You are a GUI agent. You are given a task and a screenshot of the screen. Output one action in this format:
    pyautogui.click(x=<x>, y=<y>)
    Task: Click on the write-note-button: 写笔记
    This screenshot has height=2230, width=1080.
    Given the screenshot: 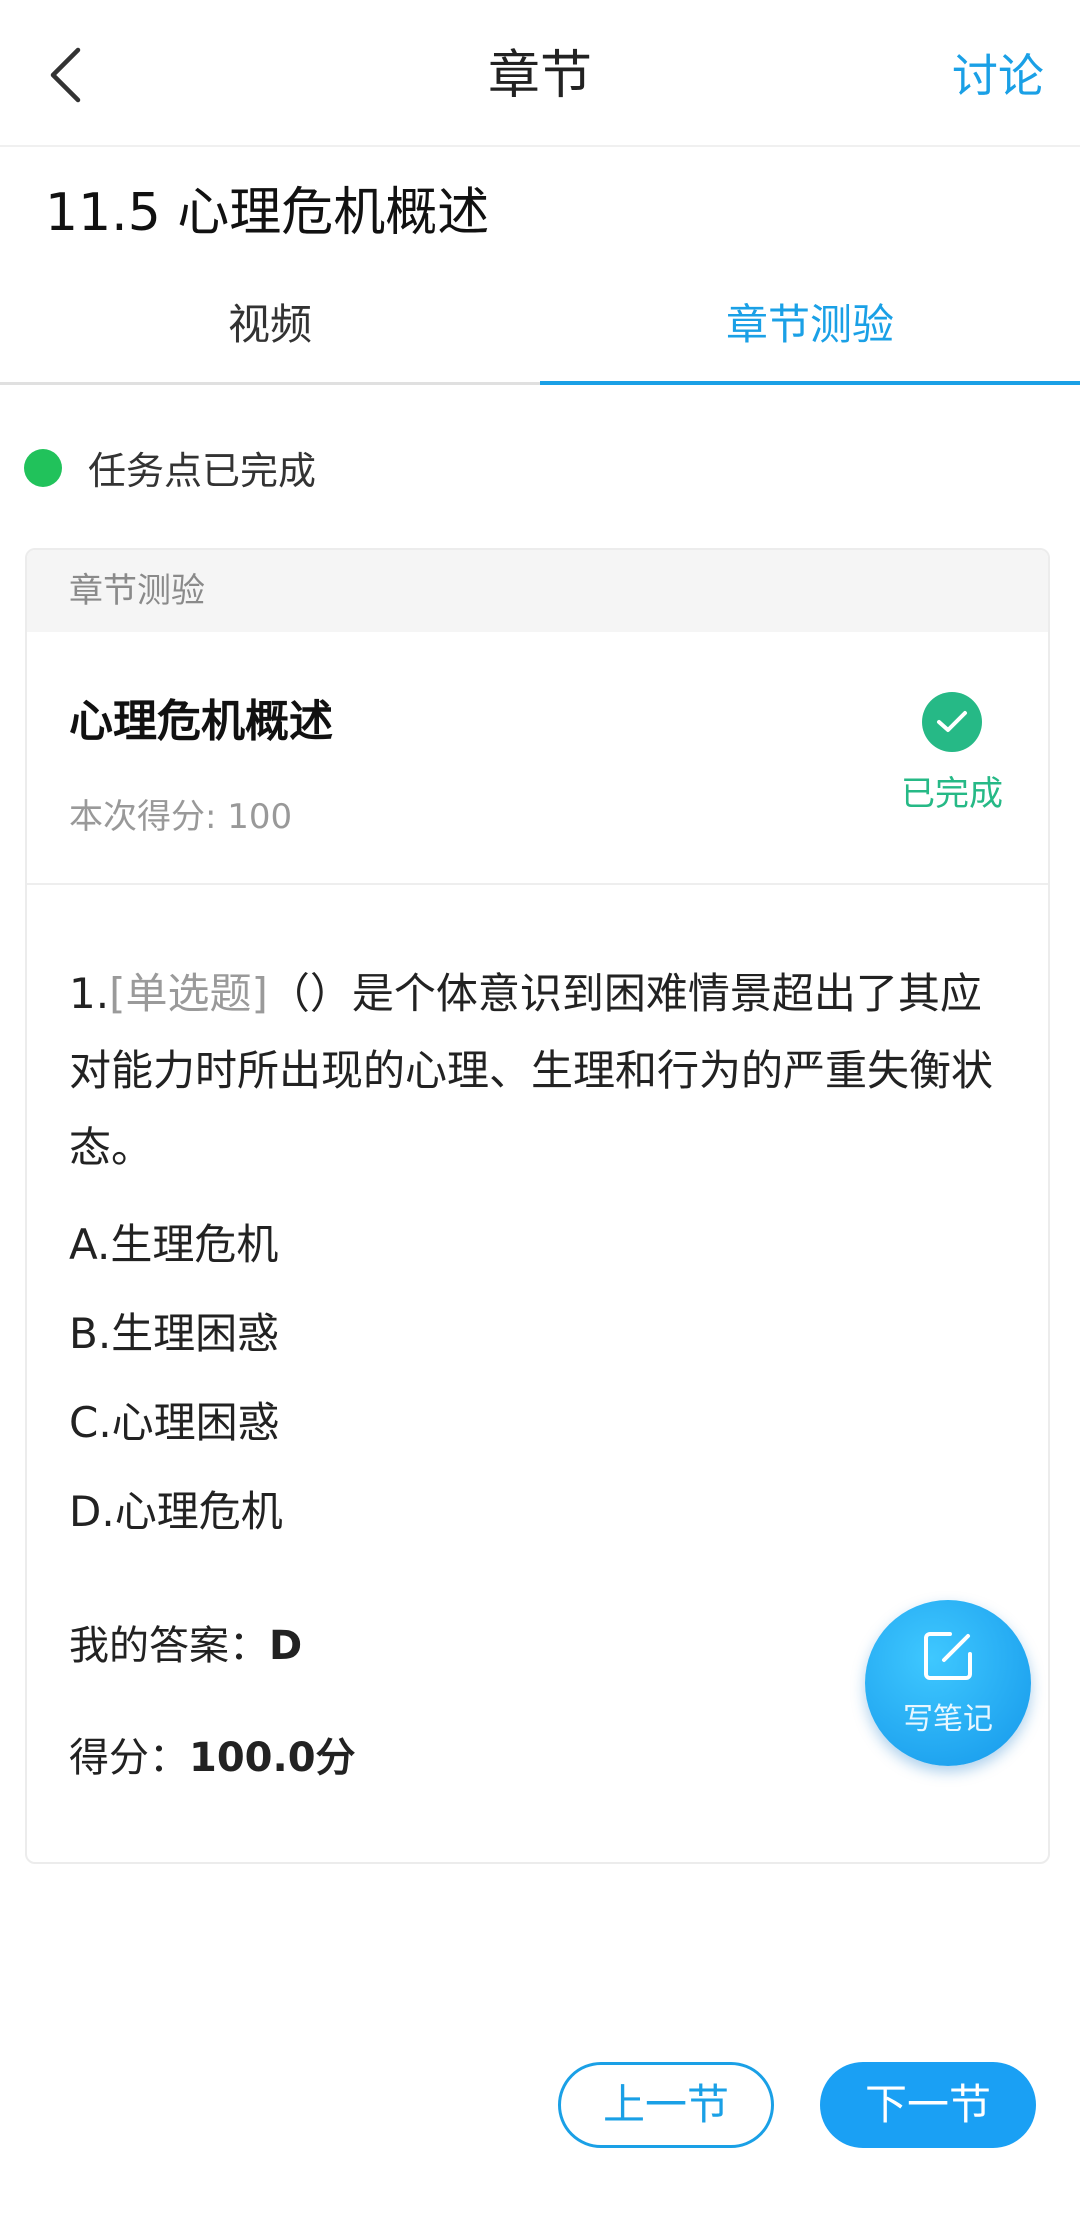 What is the action you would take?
    pyautogui.click(x=948, y=1683)
    